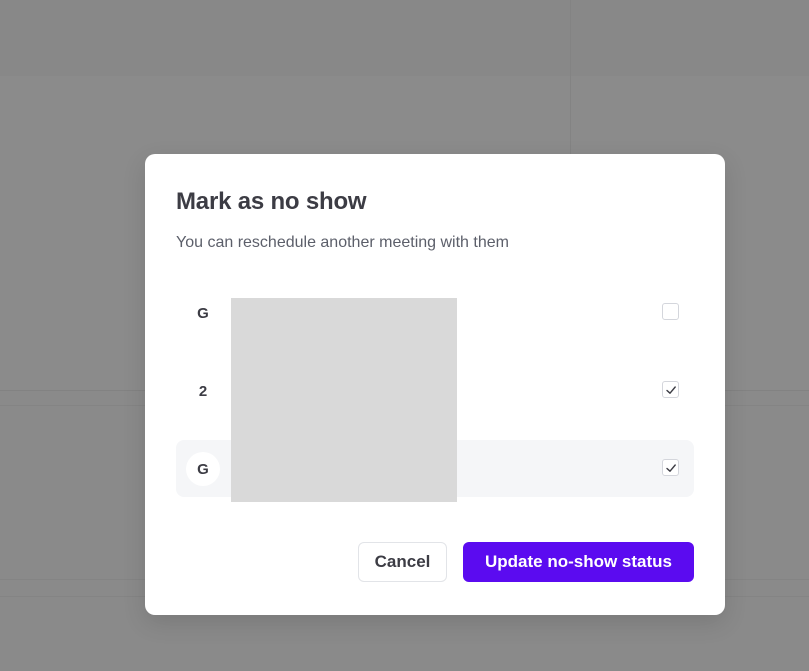  I want to click on background-header, so click(404, 38).